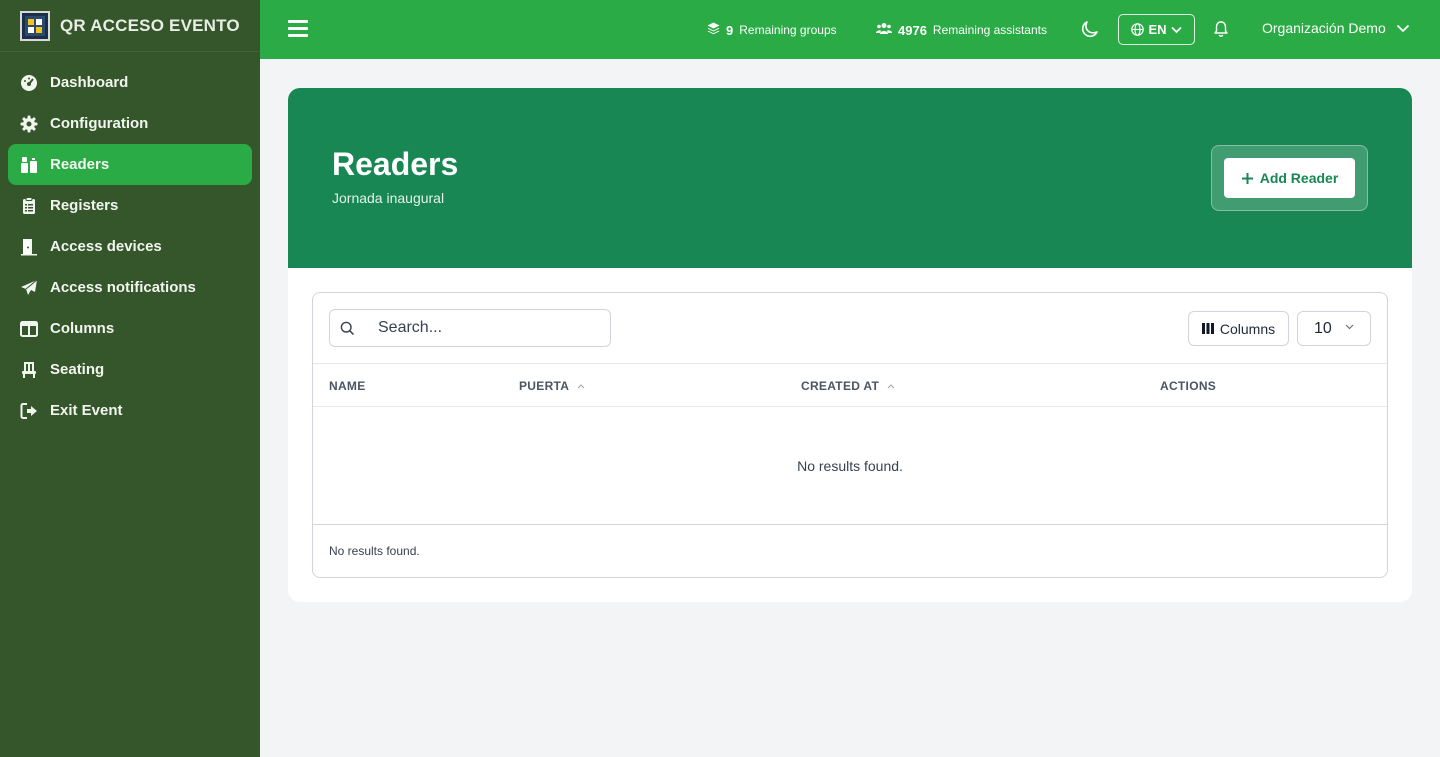 This screenshot has width=1440, height=757. What do you see at coordinates (730, 30) in the screenshot?
I see `remaining-groups-count: 9` at bounding box center [730, 30].